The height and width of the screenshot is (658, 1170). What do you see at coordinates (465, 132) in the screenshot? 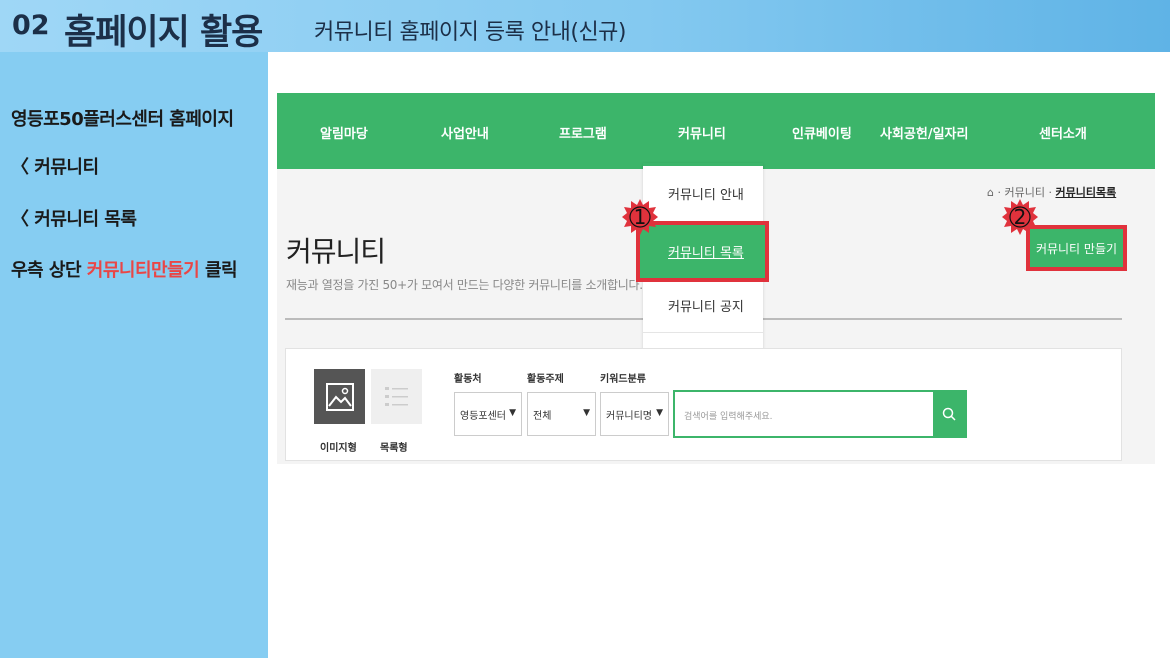
I see `nav-item-business: 사업안내` at bounding box center [465, 132].